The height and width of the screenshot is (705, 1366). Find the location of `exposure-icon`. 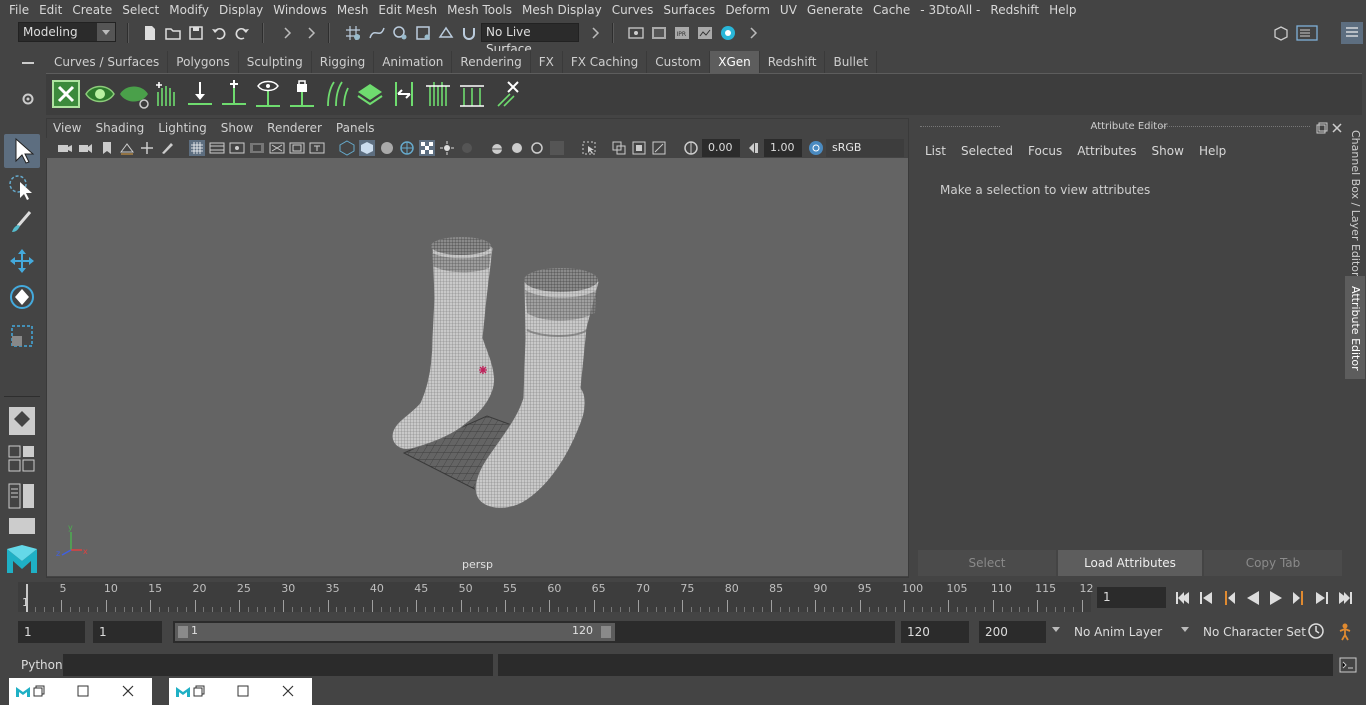

exposure-icon is located at coordinates (691, 148).